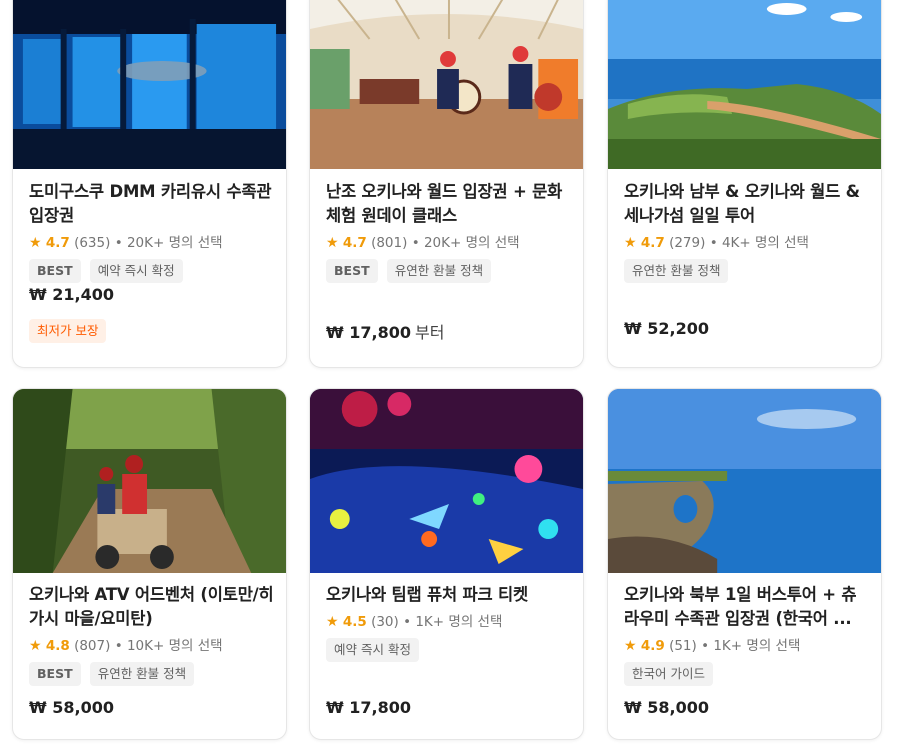 The height and width of the screenshot is (749, 900). Describe the element at coordinates (149, 481) in the screenshot. I see `product-image-atv` at that location.